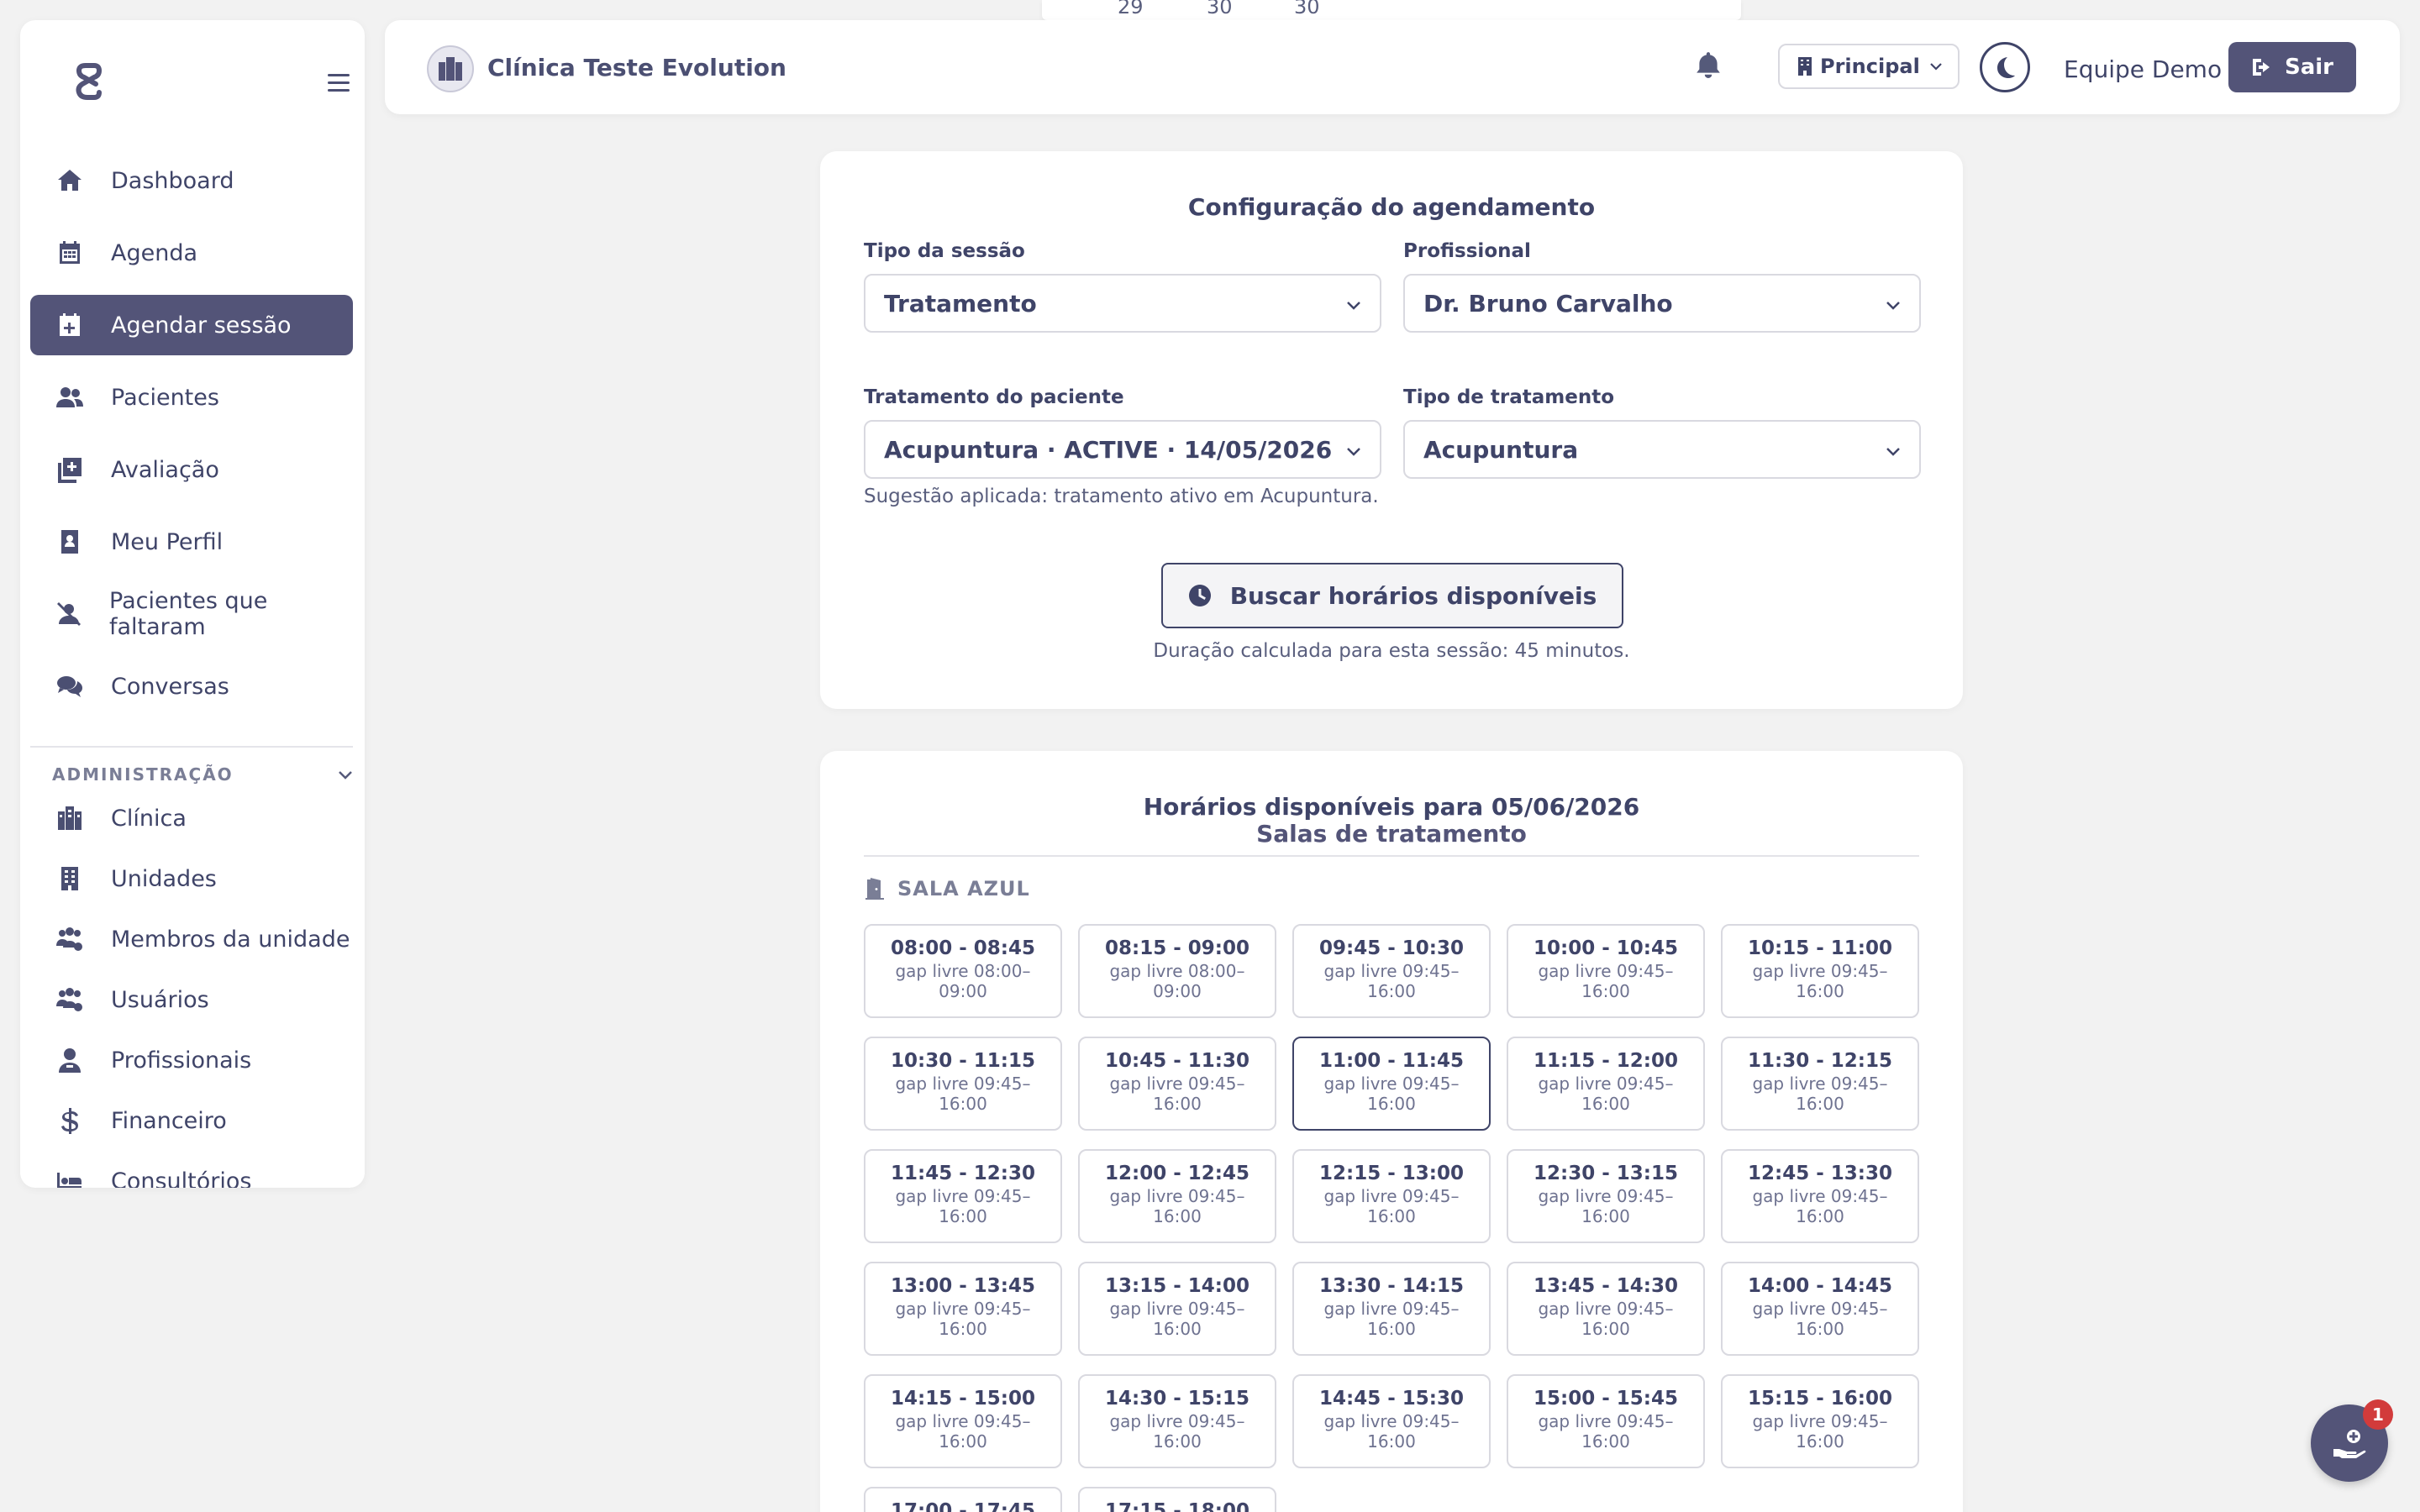 The width and height of the screenshot is (2420, 1512). I want to click on calendar-popup-peek: 29 30 30, so click(1391, 10).